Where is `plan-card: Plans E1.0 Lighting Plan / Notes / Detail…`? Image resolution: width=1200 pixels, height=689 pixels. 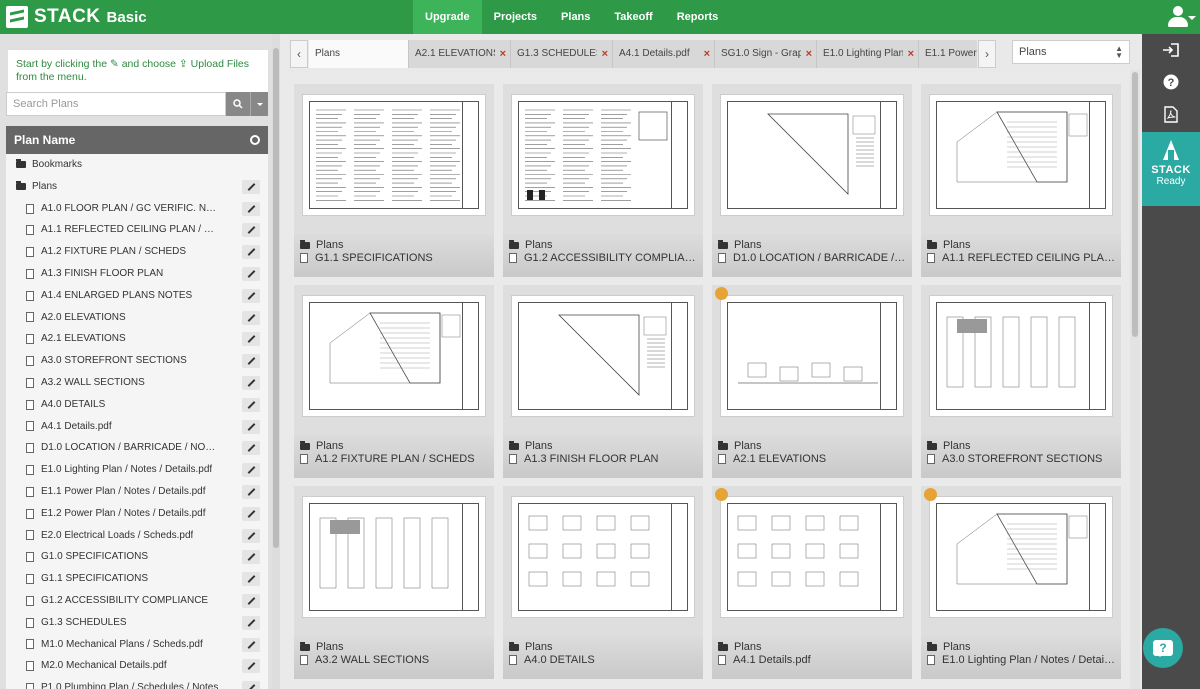 plan-card: Plans E1.0 Lighting Plan / Notes / Detail… is located at coordinates (1021, 582).